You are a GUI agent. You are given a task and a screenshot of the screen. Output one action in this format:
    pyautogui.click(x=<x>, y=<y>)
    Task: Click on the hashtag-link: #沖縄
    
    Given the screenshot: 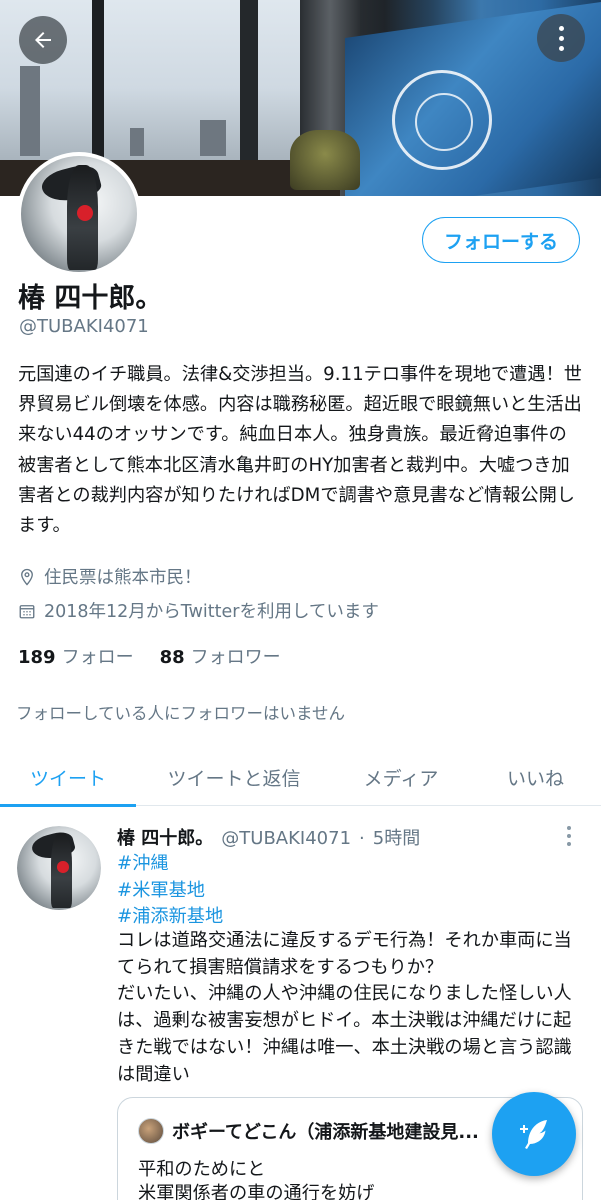 What is the action you would take?
    pyautogui.click(x=170, y=864)
    